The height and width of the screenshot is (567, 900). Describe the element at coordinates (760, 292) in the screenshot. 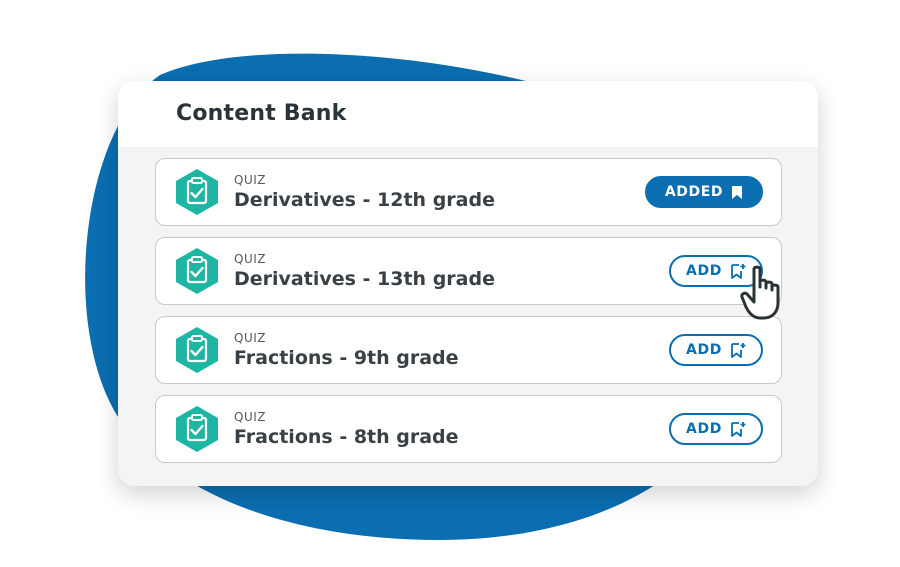

I see `hand-pointer-cursor` at that location.